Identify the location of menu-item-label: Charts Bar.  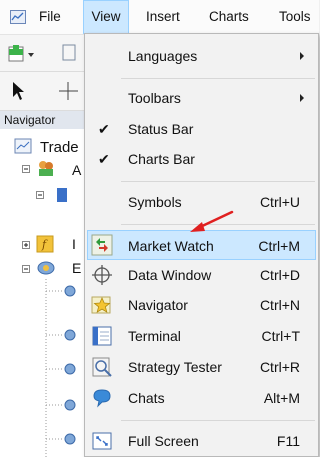
(161, 159).